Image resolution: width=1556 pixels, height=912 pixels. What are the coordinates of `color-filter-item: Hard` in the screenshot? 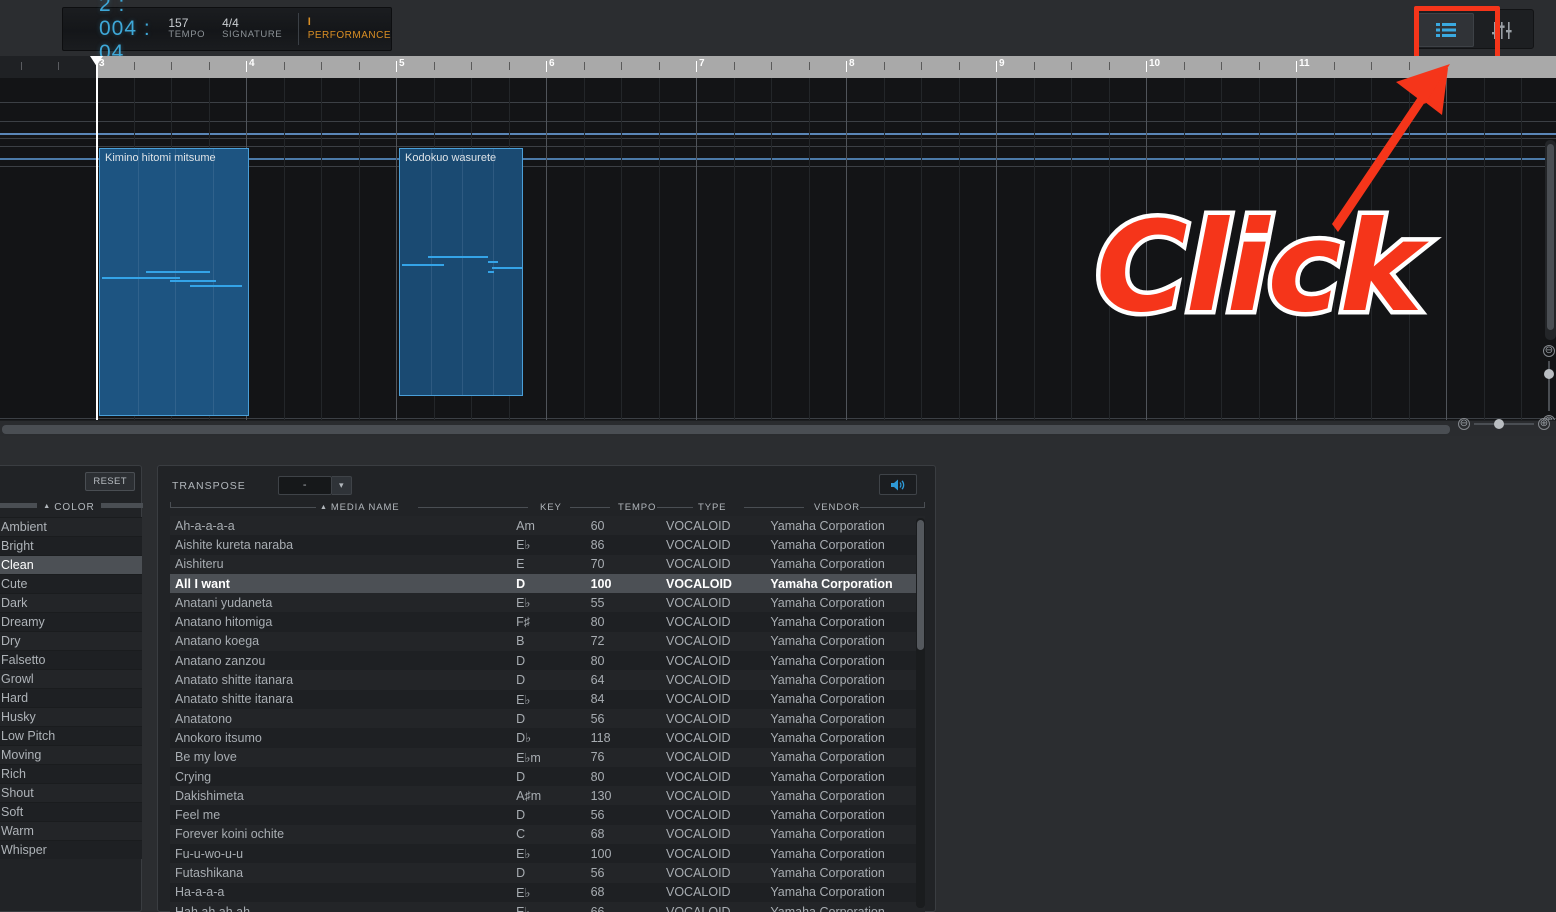 It's located at (71, 697).